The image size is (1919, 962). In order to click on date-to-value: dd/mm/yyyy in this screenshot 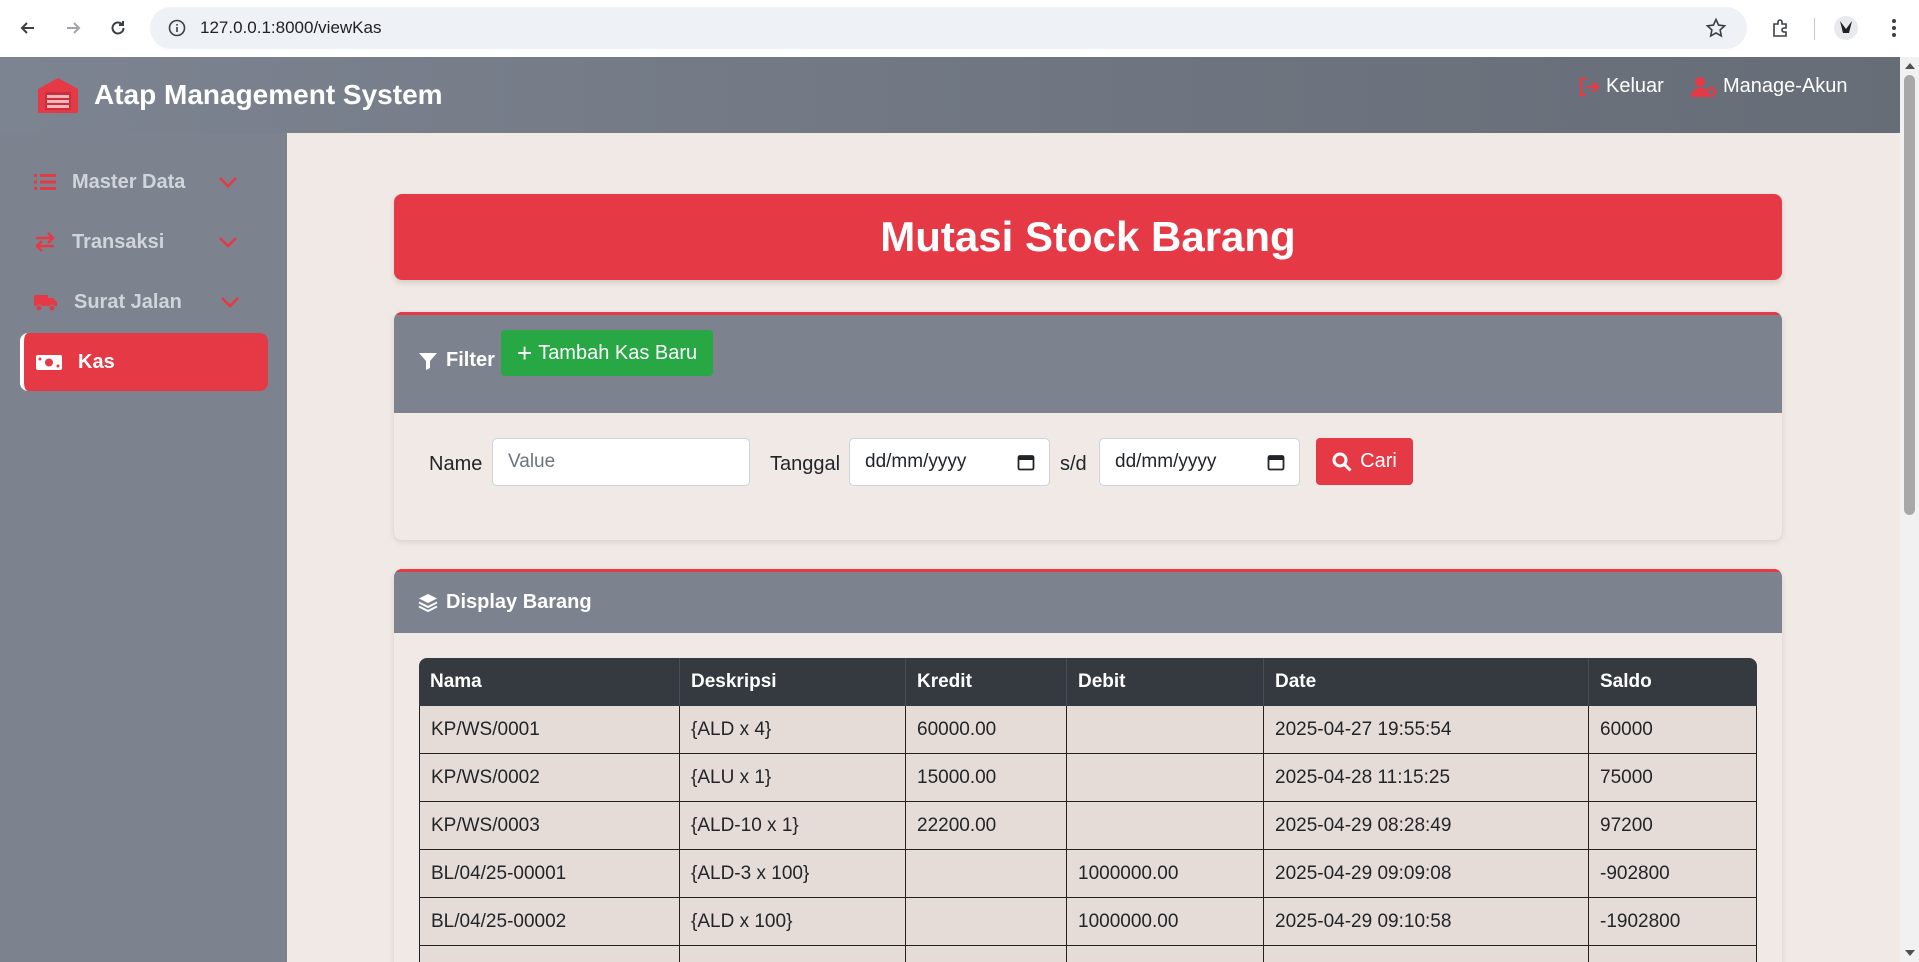, I will do `click(1166, 461)`.